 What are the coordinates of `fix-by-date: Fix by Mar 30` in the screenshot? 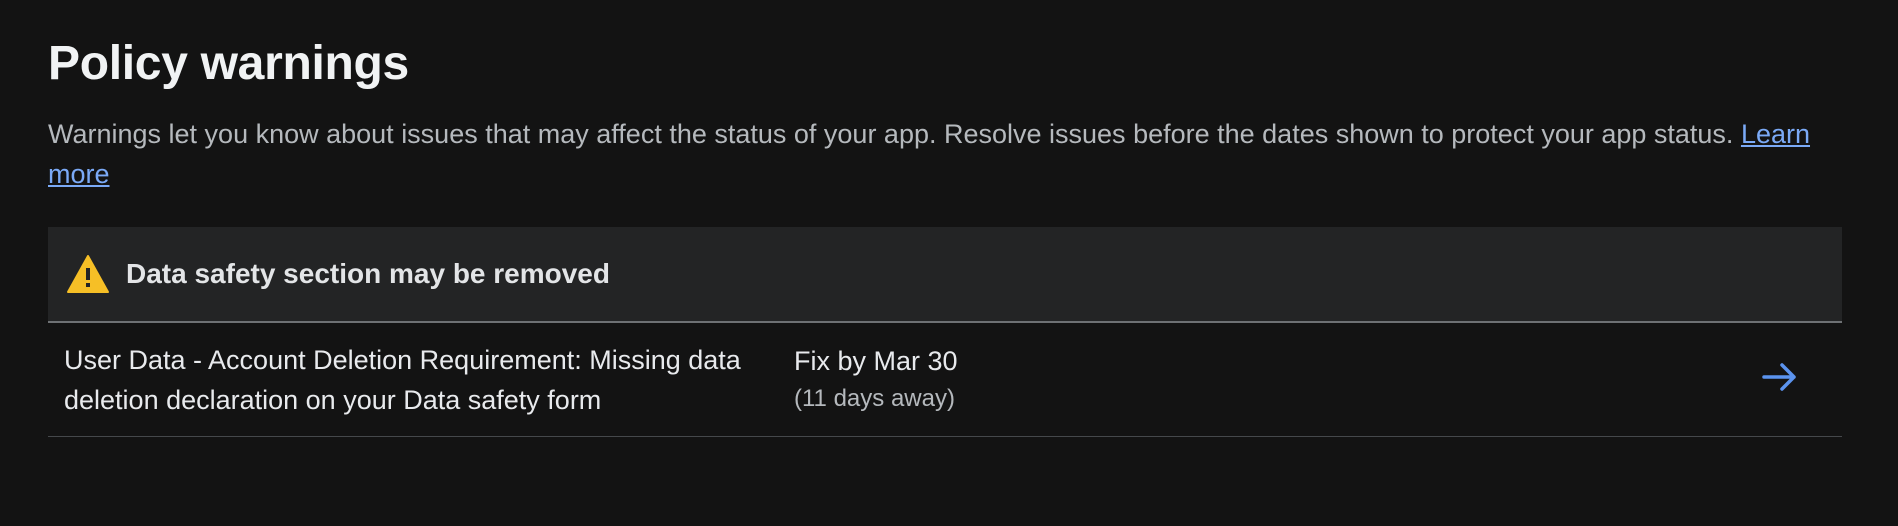 It's located at (876, 360).